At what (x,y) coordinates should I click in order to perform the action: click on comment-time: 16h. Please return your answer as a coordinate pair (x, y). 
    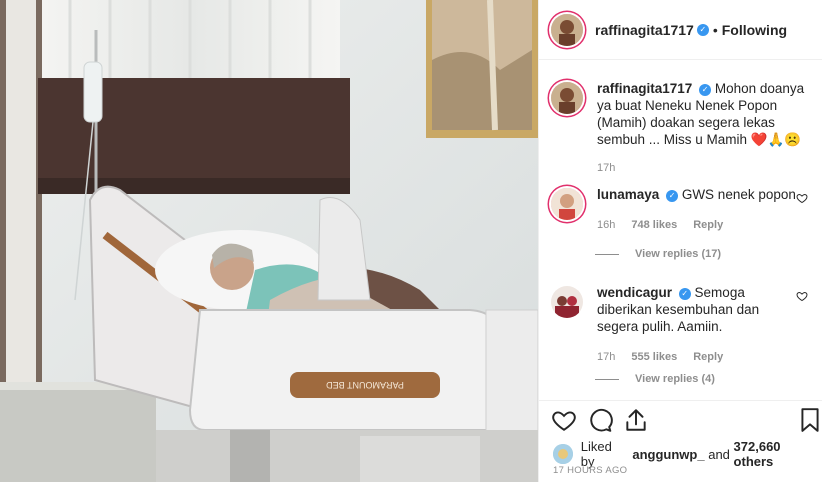
    Looking at the image, I should click on (606, 225).